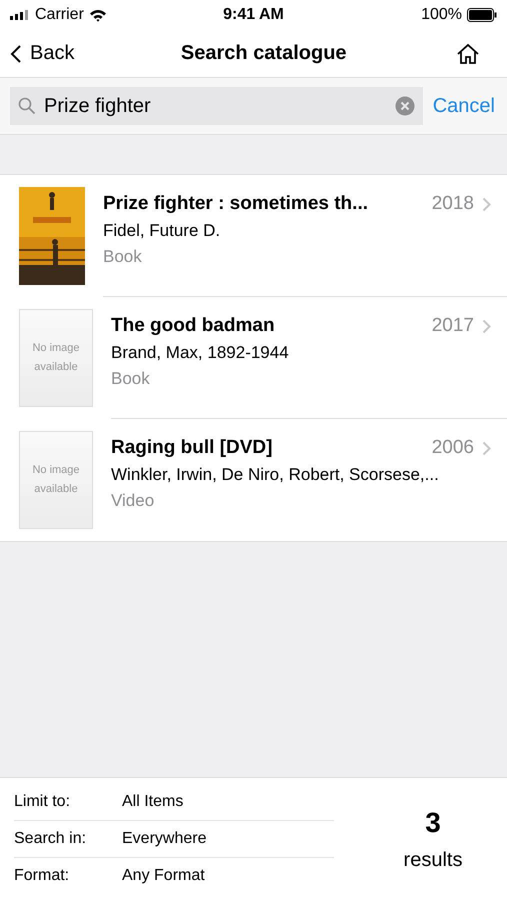 The image size is (507, 900). I want to click on result-row: No image available Raging bull [DVD] 2006 Winkler, Irwin, De Niro, Robert, Scorsese,... Video, so click(253, 480).